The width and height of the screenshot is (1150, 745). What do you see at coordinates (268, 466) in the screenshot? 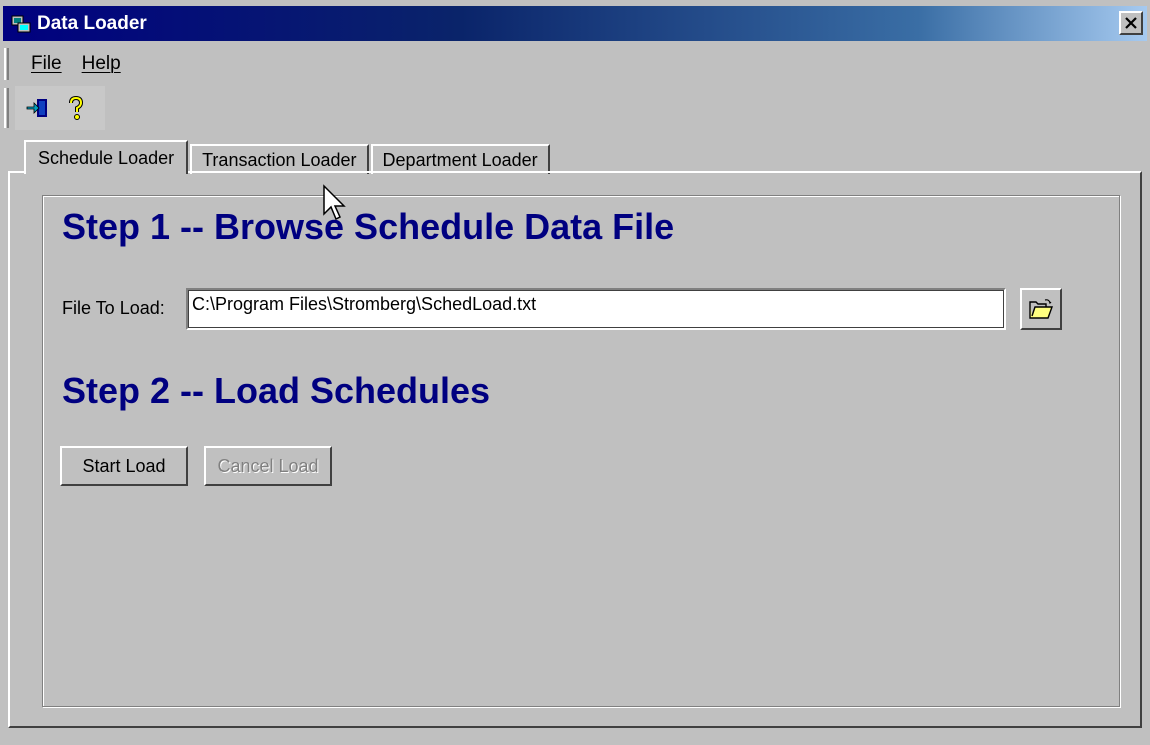
I see `cancel-load-button: Cancel Load` at bounding box center [268, 466].